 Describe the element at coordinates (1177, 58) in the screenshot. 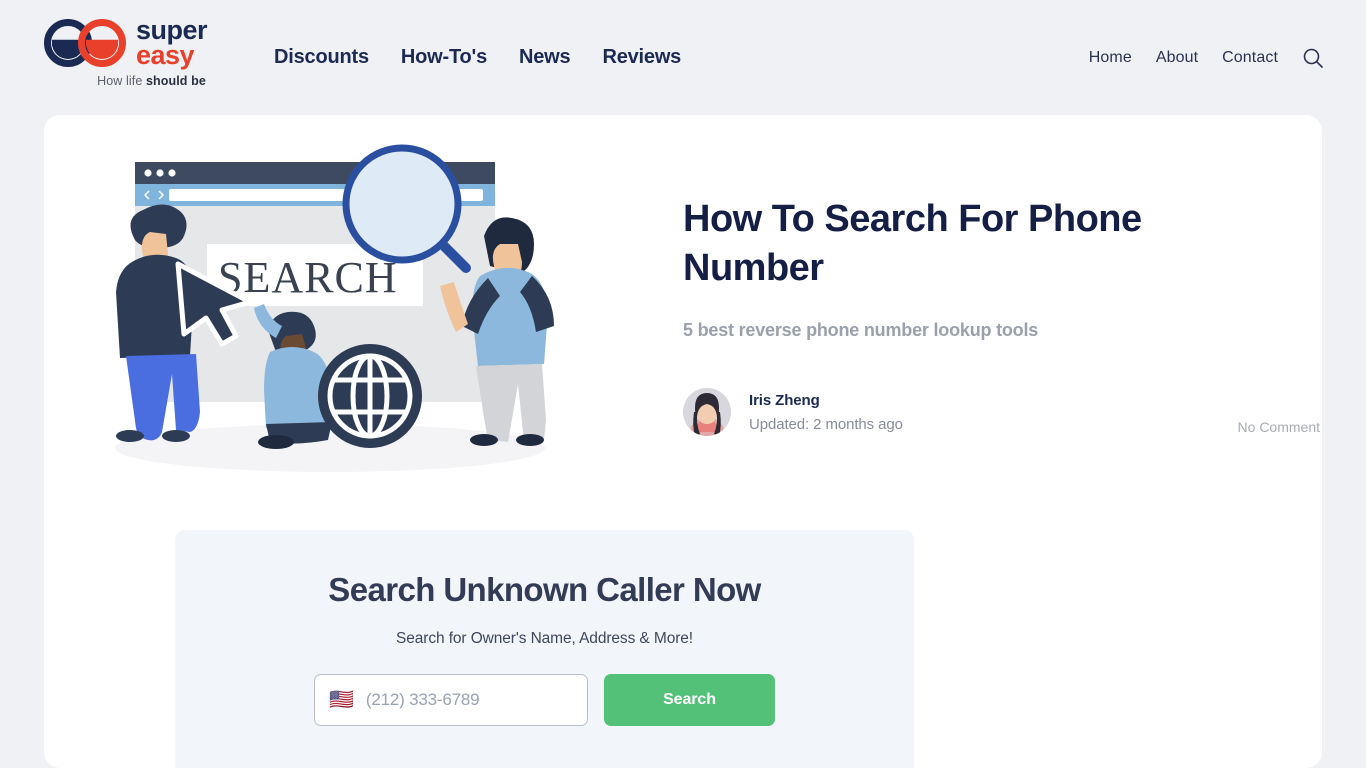

I see `nav-item-about: About` at that location.